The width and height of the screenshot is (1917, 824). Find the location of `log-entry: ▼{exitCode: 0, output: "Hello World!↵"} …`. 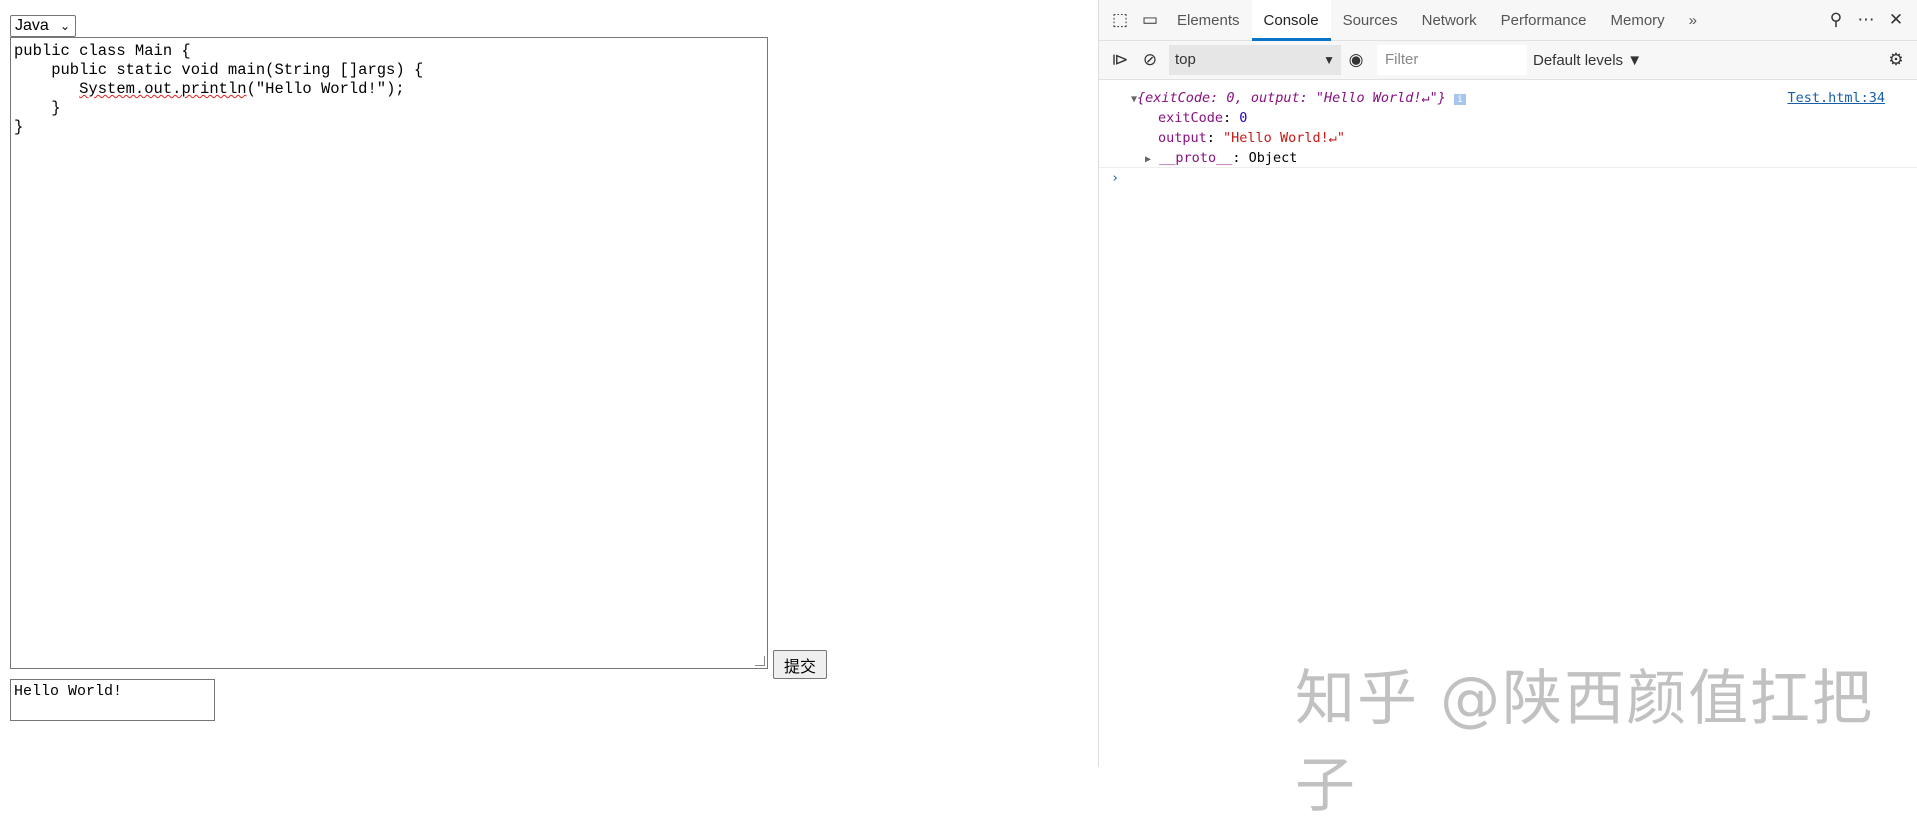

log-entry: ▼{exitCode: 0, output: "Hello World!↵"} … is located at coordinates (1508, 98).